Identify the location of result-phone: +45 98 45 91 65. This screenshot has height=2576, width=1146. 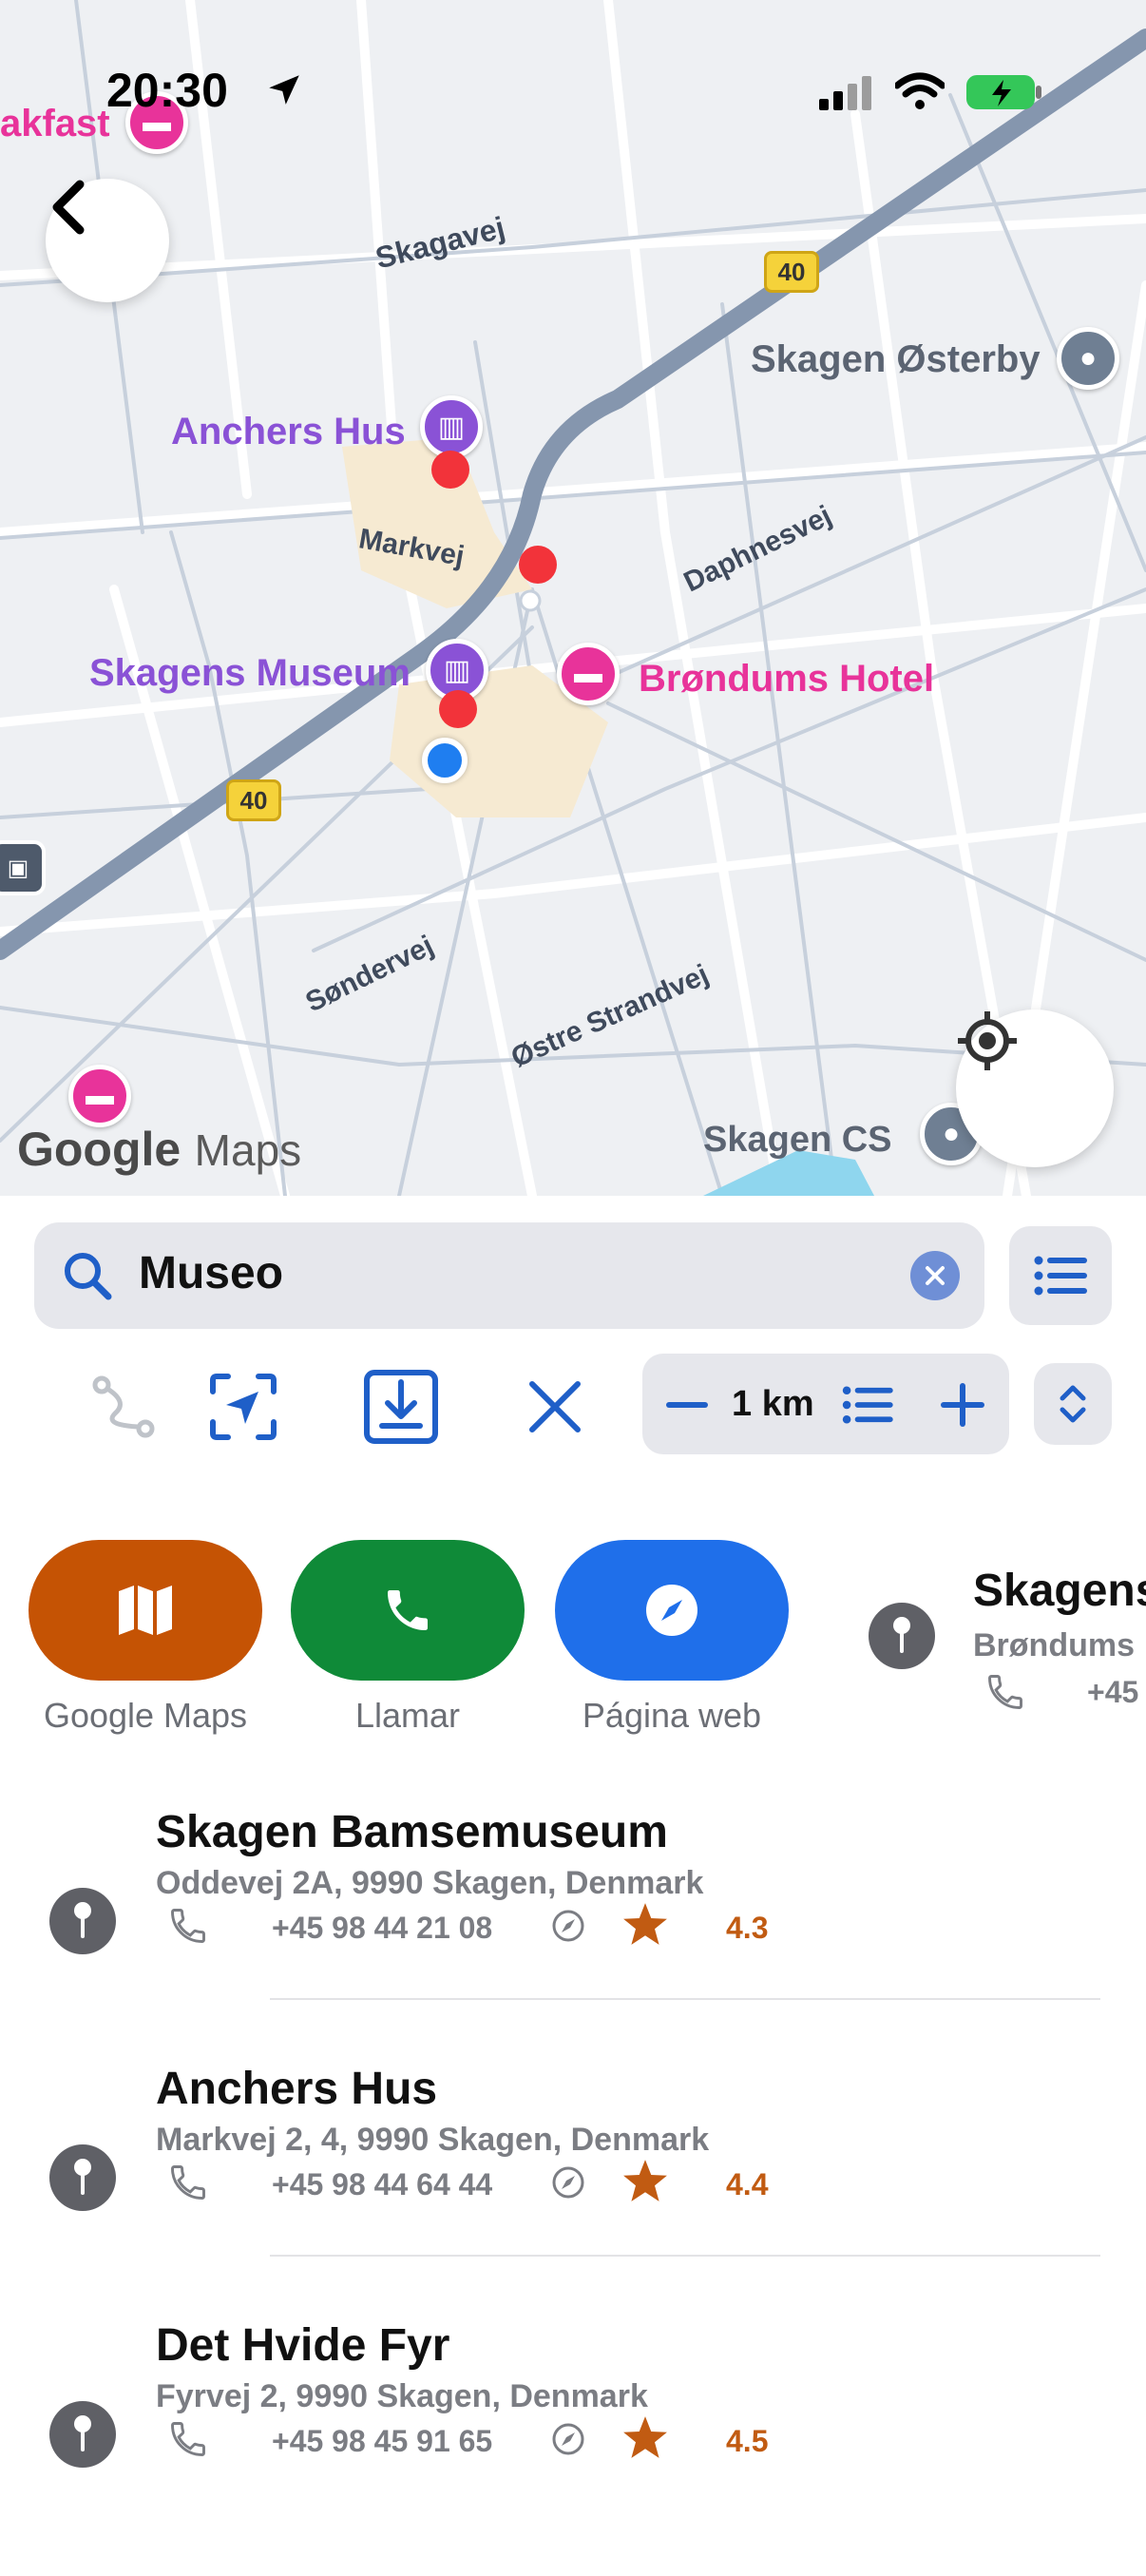
(382, 2441).